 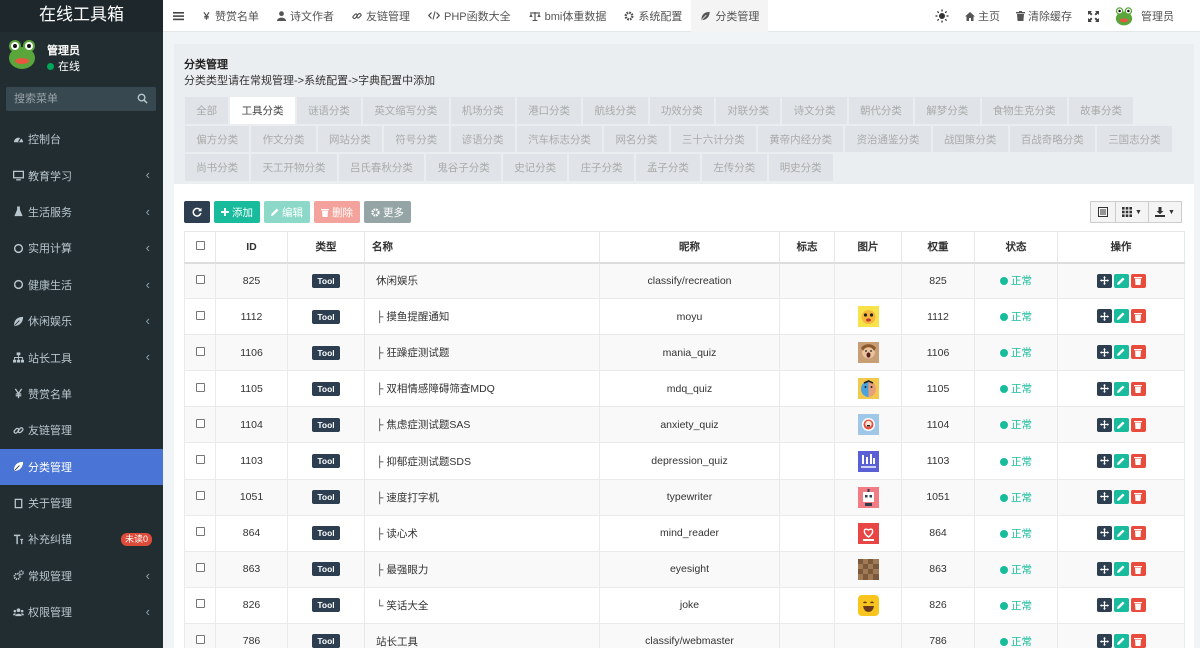 What do you see at coordinates (70, 99) in the screenshot?
I see `search-input` at bounding box center [70, 99].